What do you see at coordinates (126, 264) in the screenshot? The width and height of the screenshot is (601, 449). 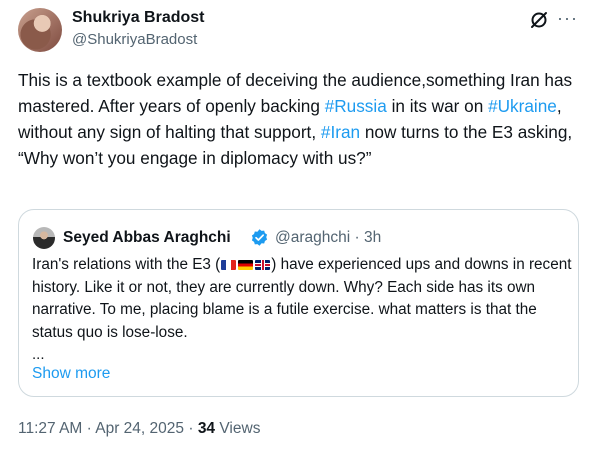 I see `quote-text-before: Iran's relations with the E3 (` at bounding box center [126, 264].